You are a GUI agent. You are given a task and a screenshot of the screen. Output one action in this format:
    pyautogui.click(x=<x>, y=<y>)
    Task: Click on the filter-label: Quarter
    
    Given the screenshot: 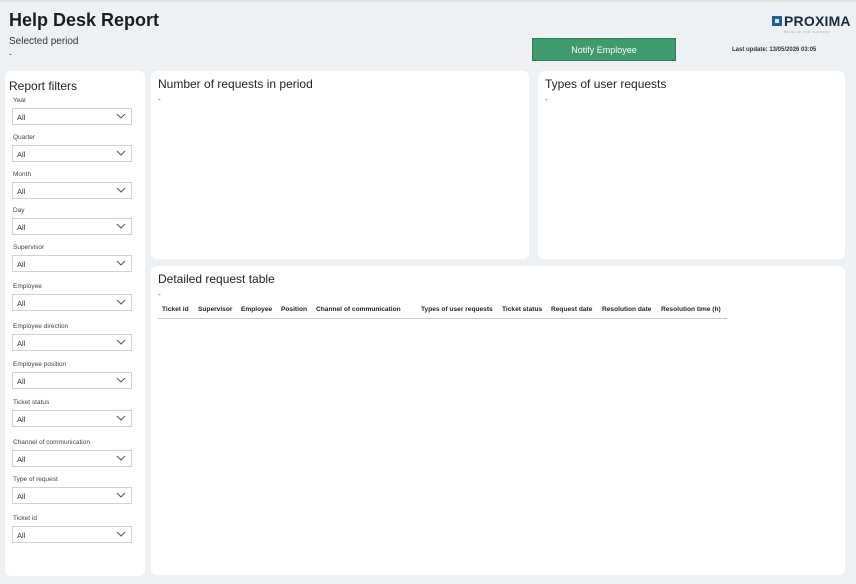 What is the action you would take?
    pyautogui.click(x=24, y=137)
    